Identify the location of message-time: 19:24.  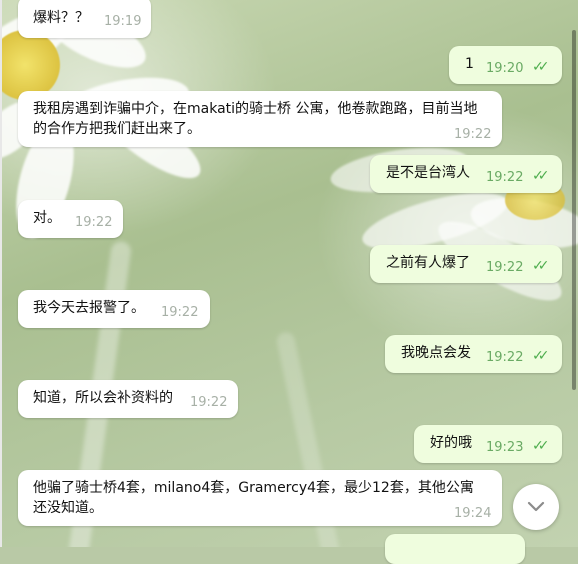
(473, 513).